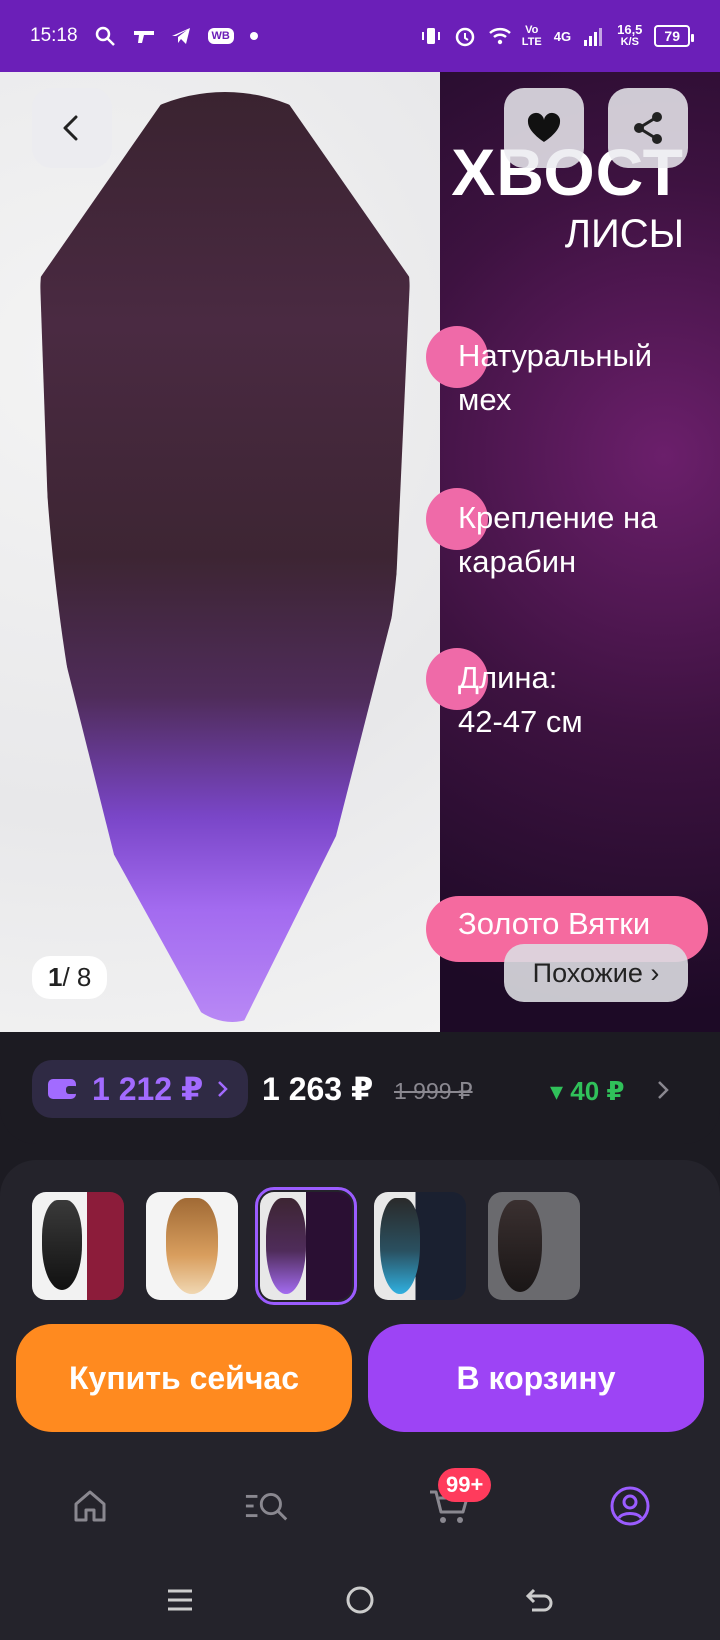 Image resolution: width=720 pixels, height=1640 pixels. I want to click on feature-line: Крепление на, so click(558, 517).